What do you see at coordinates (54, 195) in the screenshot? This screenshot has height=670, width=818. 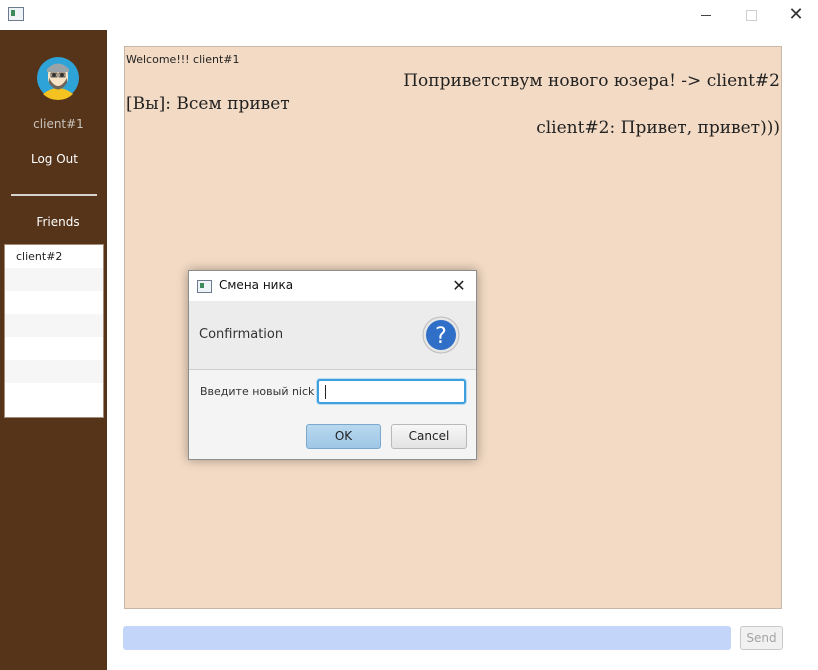 I see `sidebar-divider` at bounding box center [54, 195].